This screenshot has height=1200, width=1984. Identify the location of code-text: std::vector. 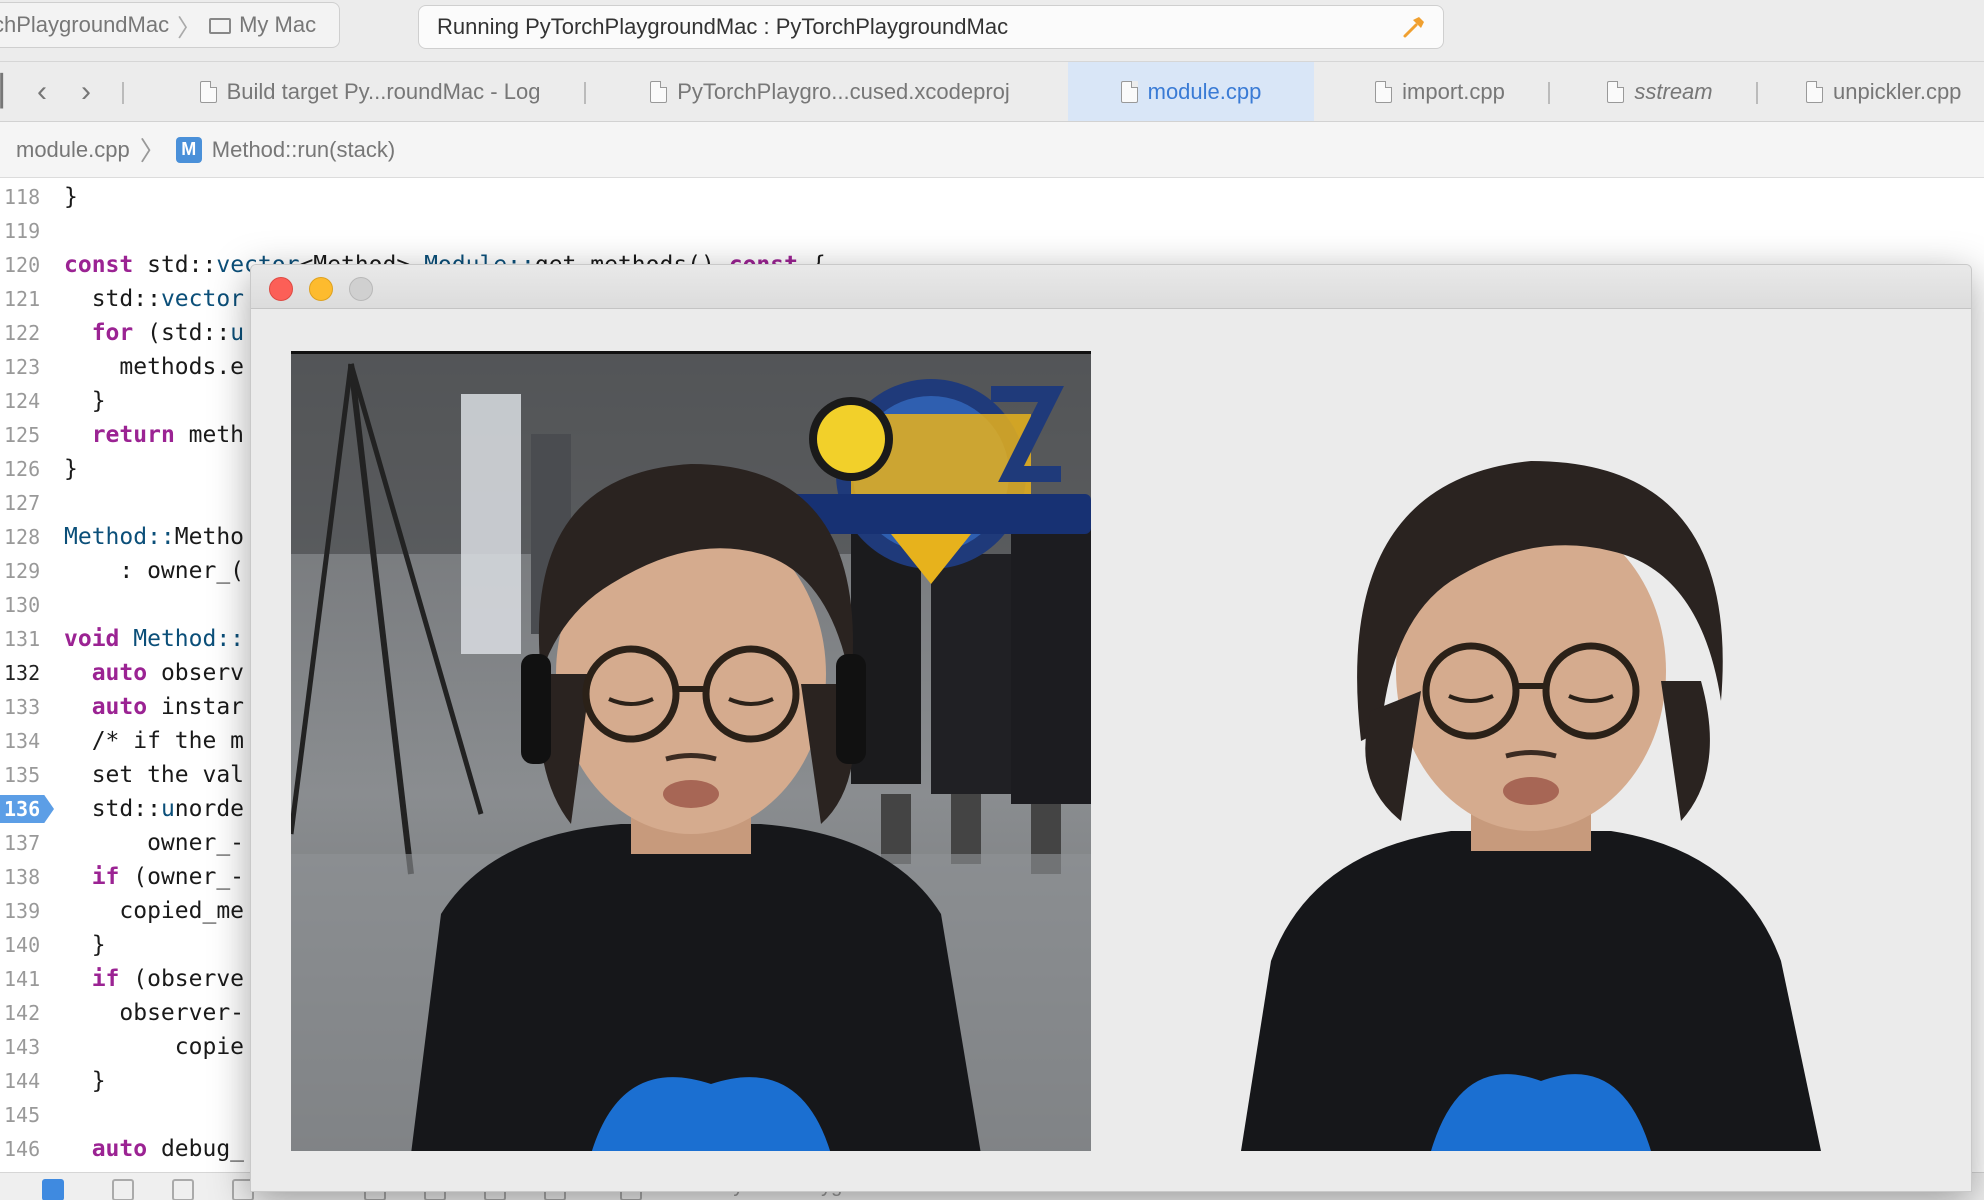
(154, 299).